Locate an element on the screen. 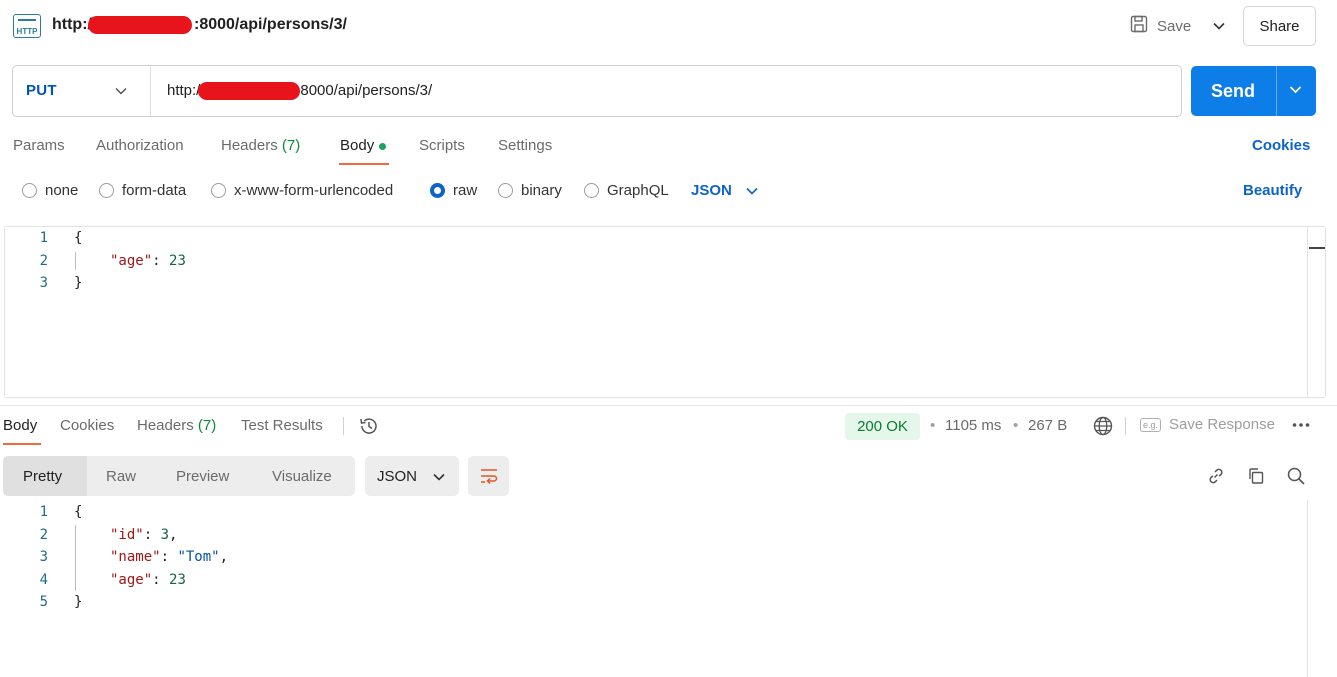 The image size is (1337, 677). body-type-form-data: form-data is located at coordinates (142, 190).